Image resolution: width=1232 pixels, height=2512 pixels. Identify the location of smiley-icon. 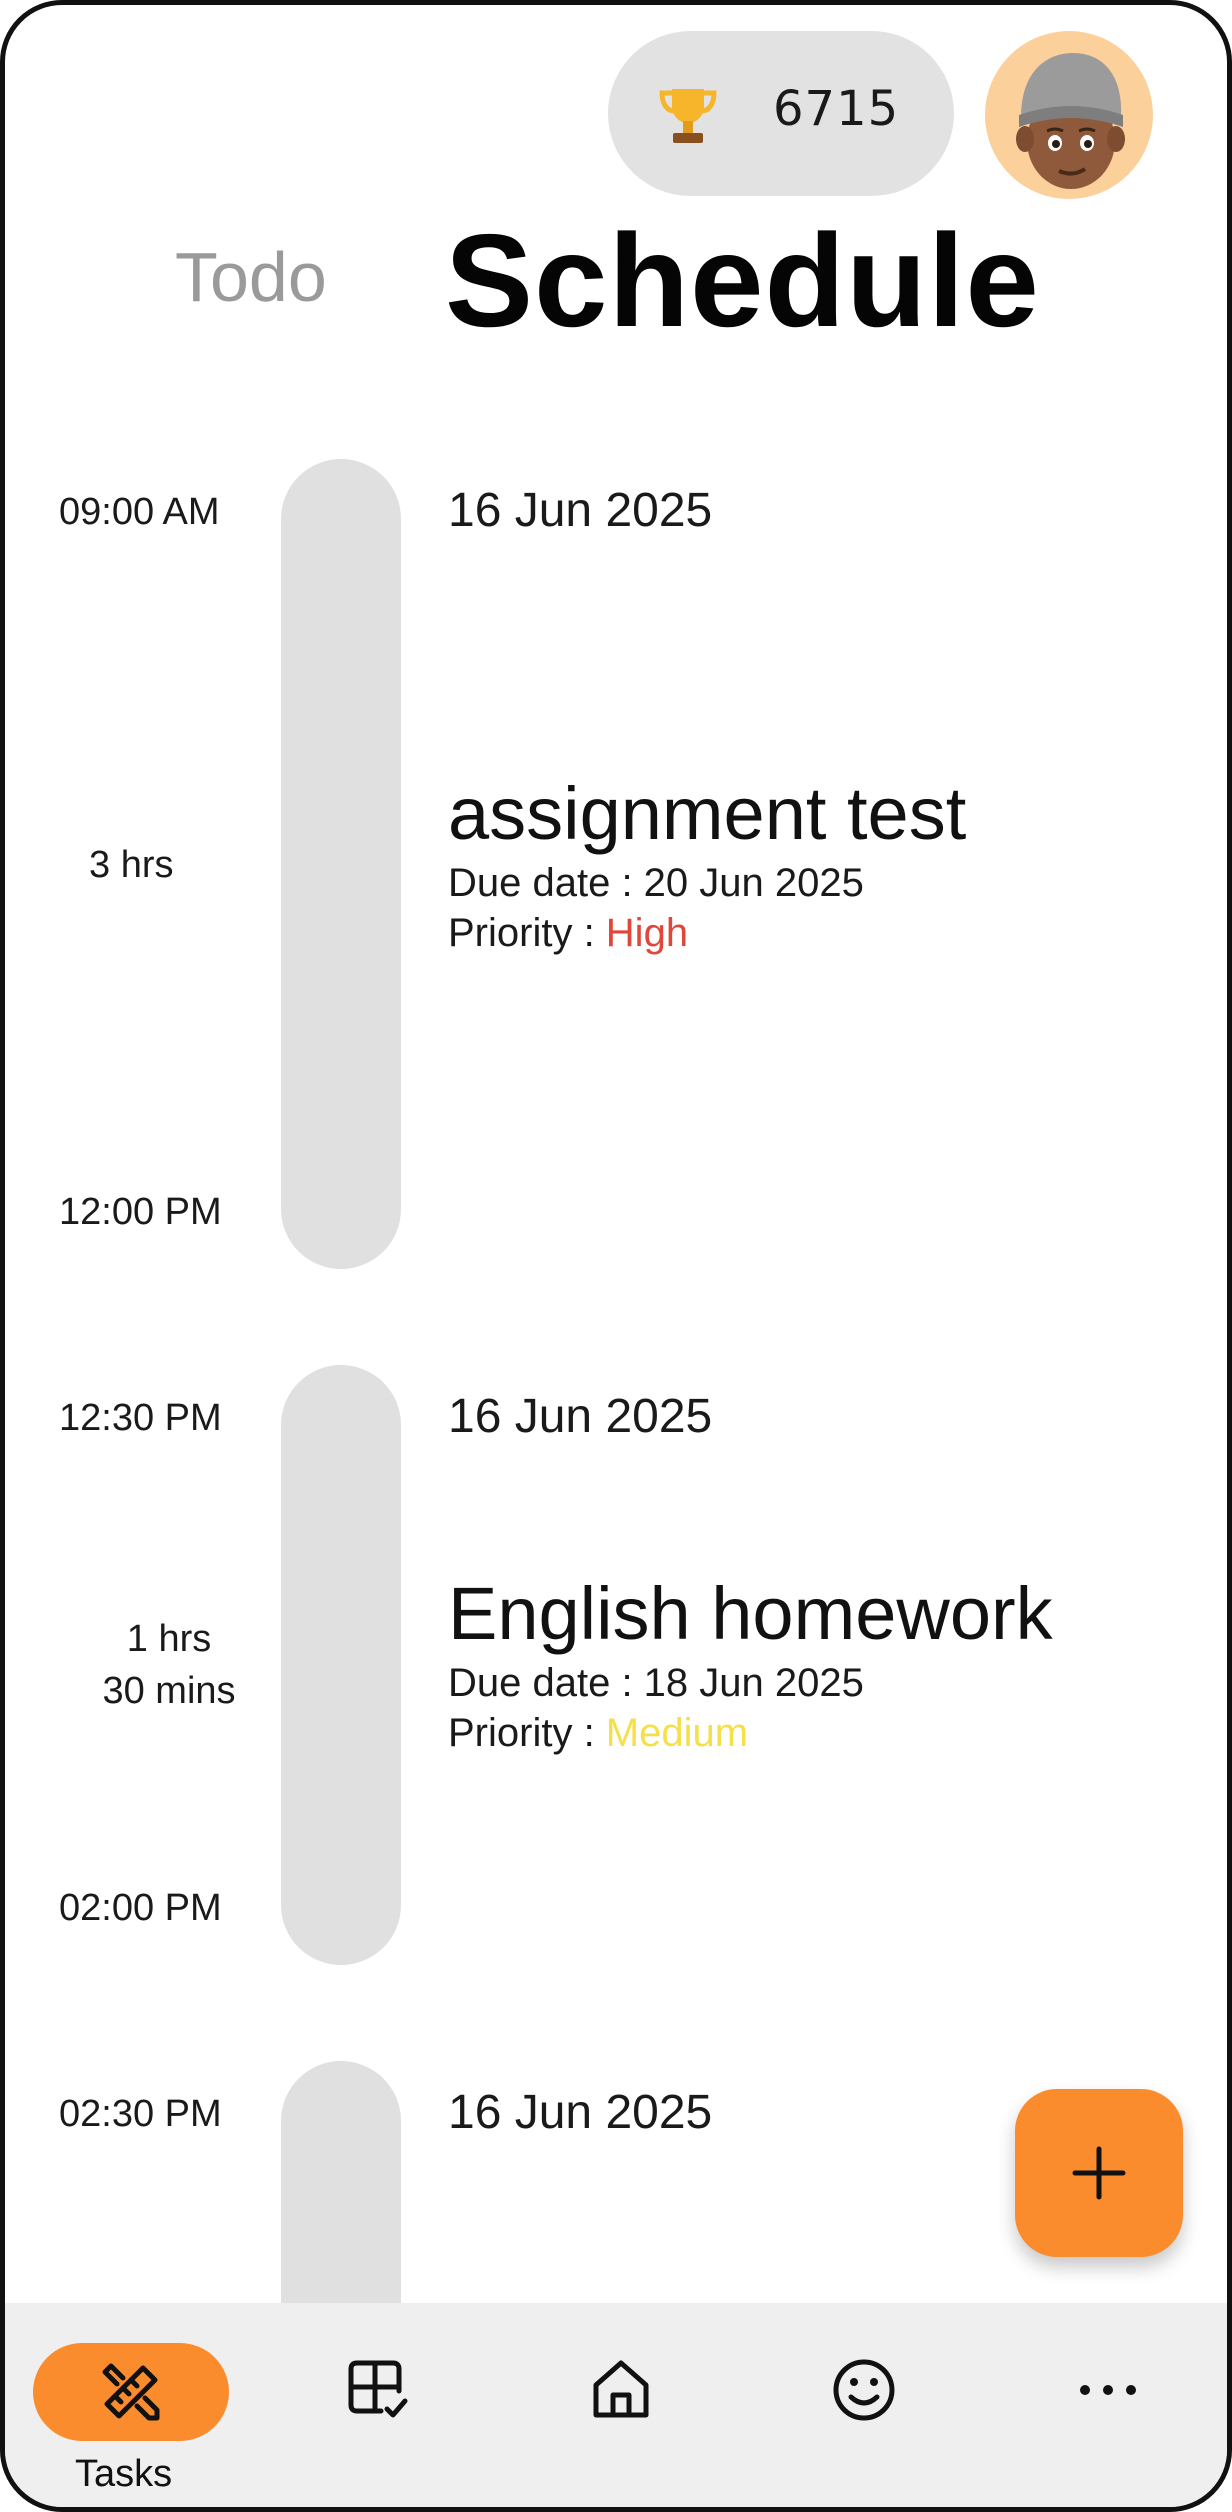
(864, 2390).